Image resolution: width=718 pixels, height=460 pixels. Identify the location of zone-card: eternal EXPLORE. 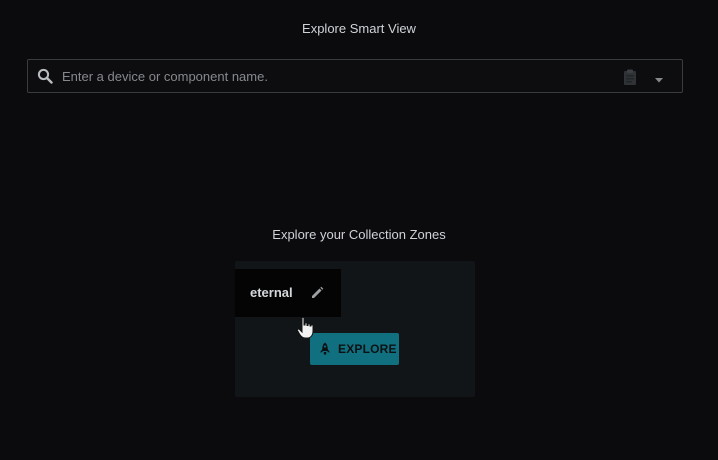
(355, 329).